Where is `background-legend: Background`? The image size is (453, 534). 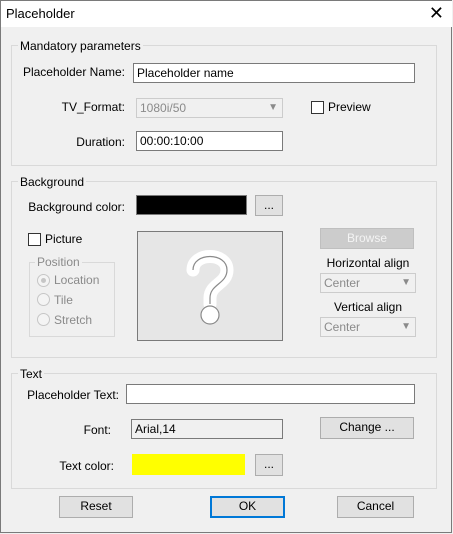
background-legend: Background is located at coordinates (52, 182).